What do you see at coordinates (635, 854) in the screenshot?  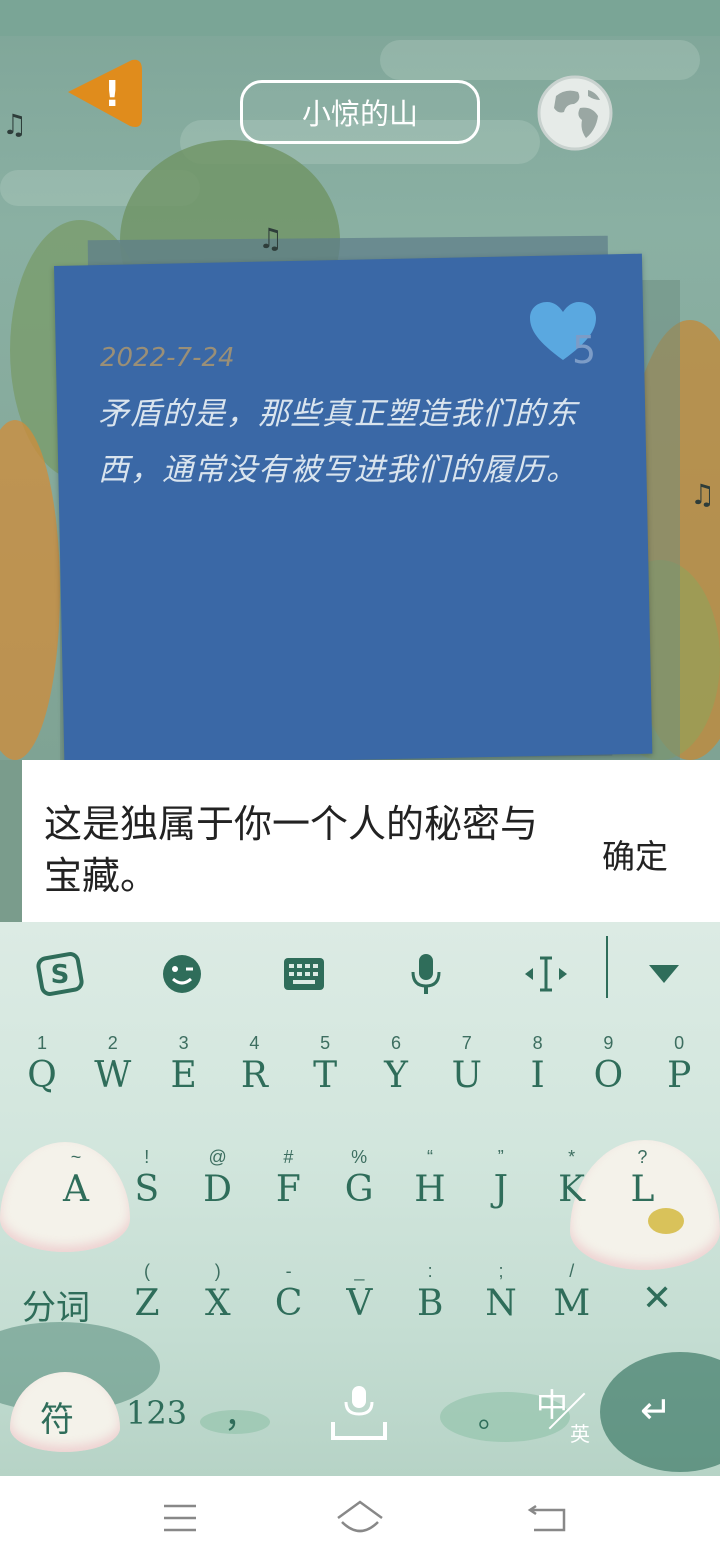 I see `confirm-button: 确定` at bounding box center [635, 854].